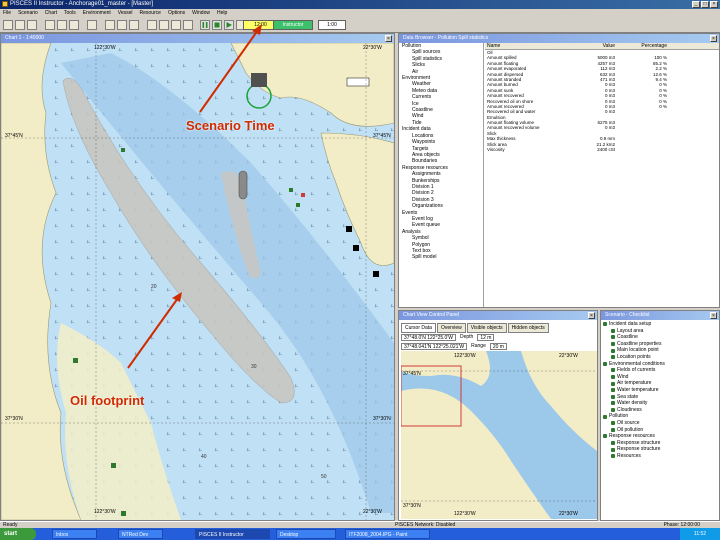 This screenshot has height=540, width=720. What do you see at coordinates (194, 196) in the screenshot?
I see `annotation-arrows` at bounding box center [194, 196].